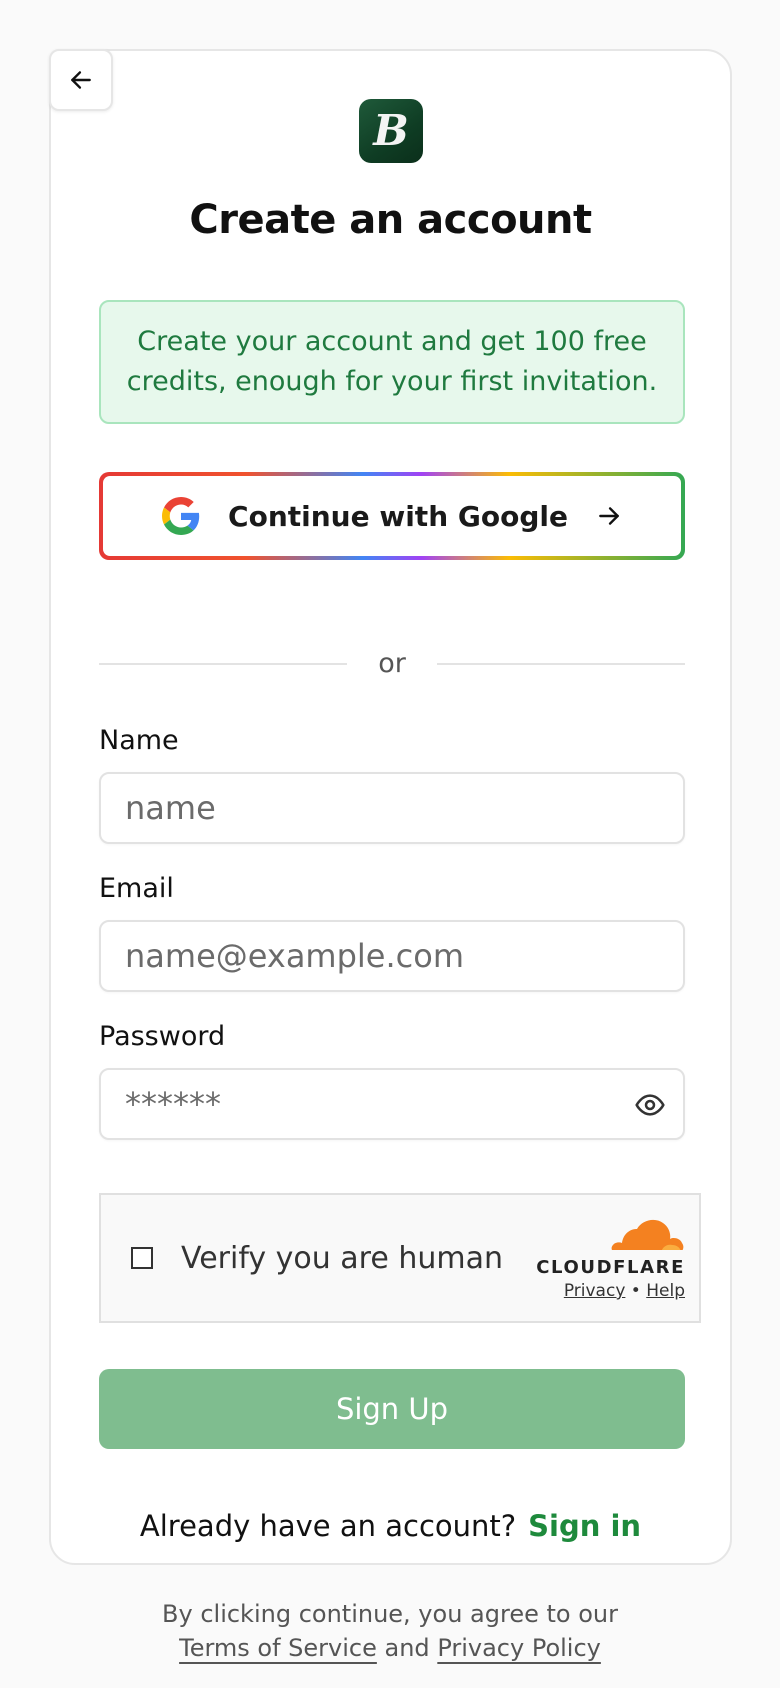 This screenshot has height=1688, width=780. What do you see at coordinates (404, 1104) in the screenshot?
I see `password-input` at bounding box center [404, 1104].